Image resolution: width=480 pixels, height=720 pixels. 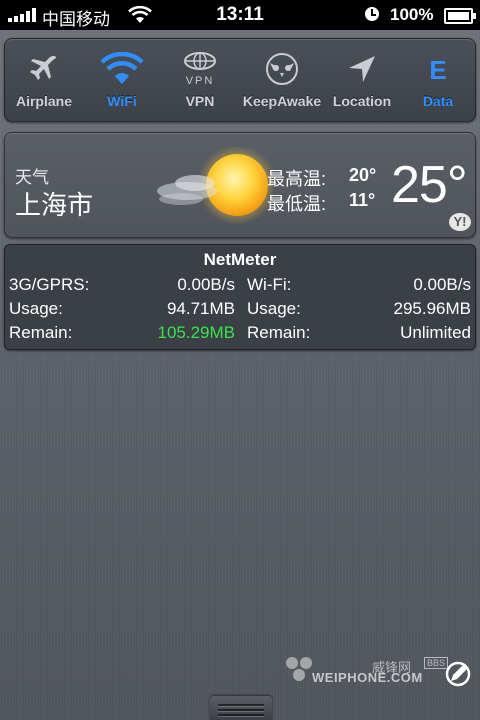 I want to click on sunny-cloud-icon, so click(x=215, y=186).